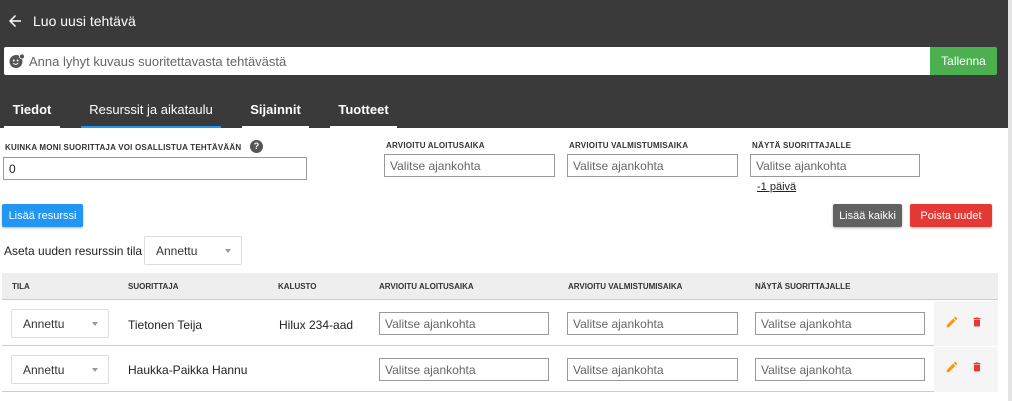 This screenshot has height=401, width=1012. What do you see at coordinates (153, 286) in the screenshot?
I see `column-header-suorittaja: SUORITTAJA` at bounding box center [153, 286].